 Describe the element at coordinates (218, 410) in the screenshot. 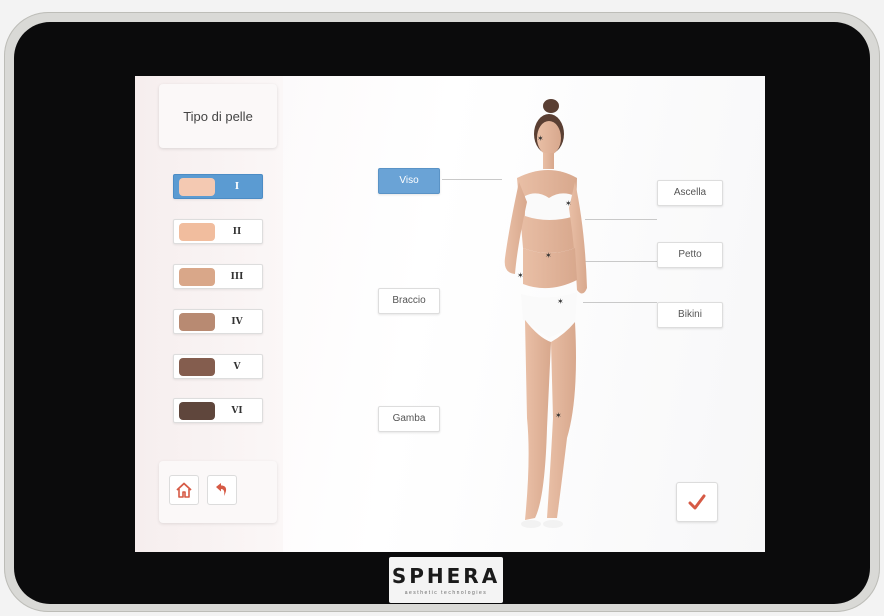

I see `skin-type-6-button: VI` at that location.